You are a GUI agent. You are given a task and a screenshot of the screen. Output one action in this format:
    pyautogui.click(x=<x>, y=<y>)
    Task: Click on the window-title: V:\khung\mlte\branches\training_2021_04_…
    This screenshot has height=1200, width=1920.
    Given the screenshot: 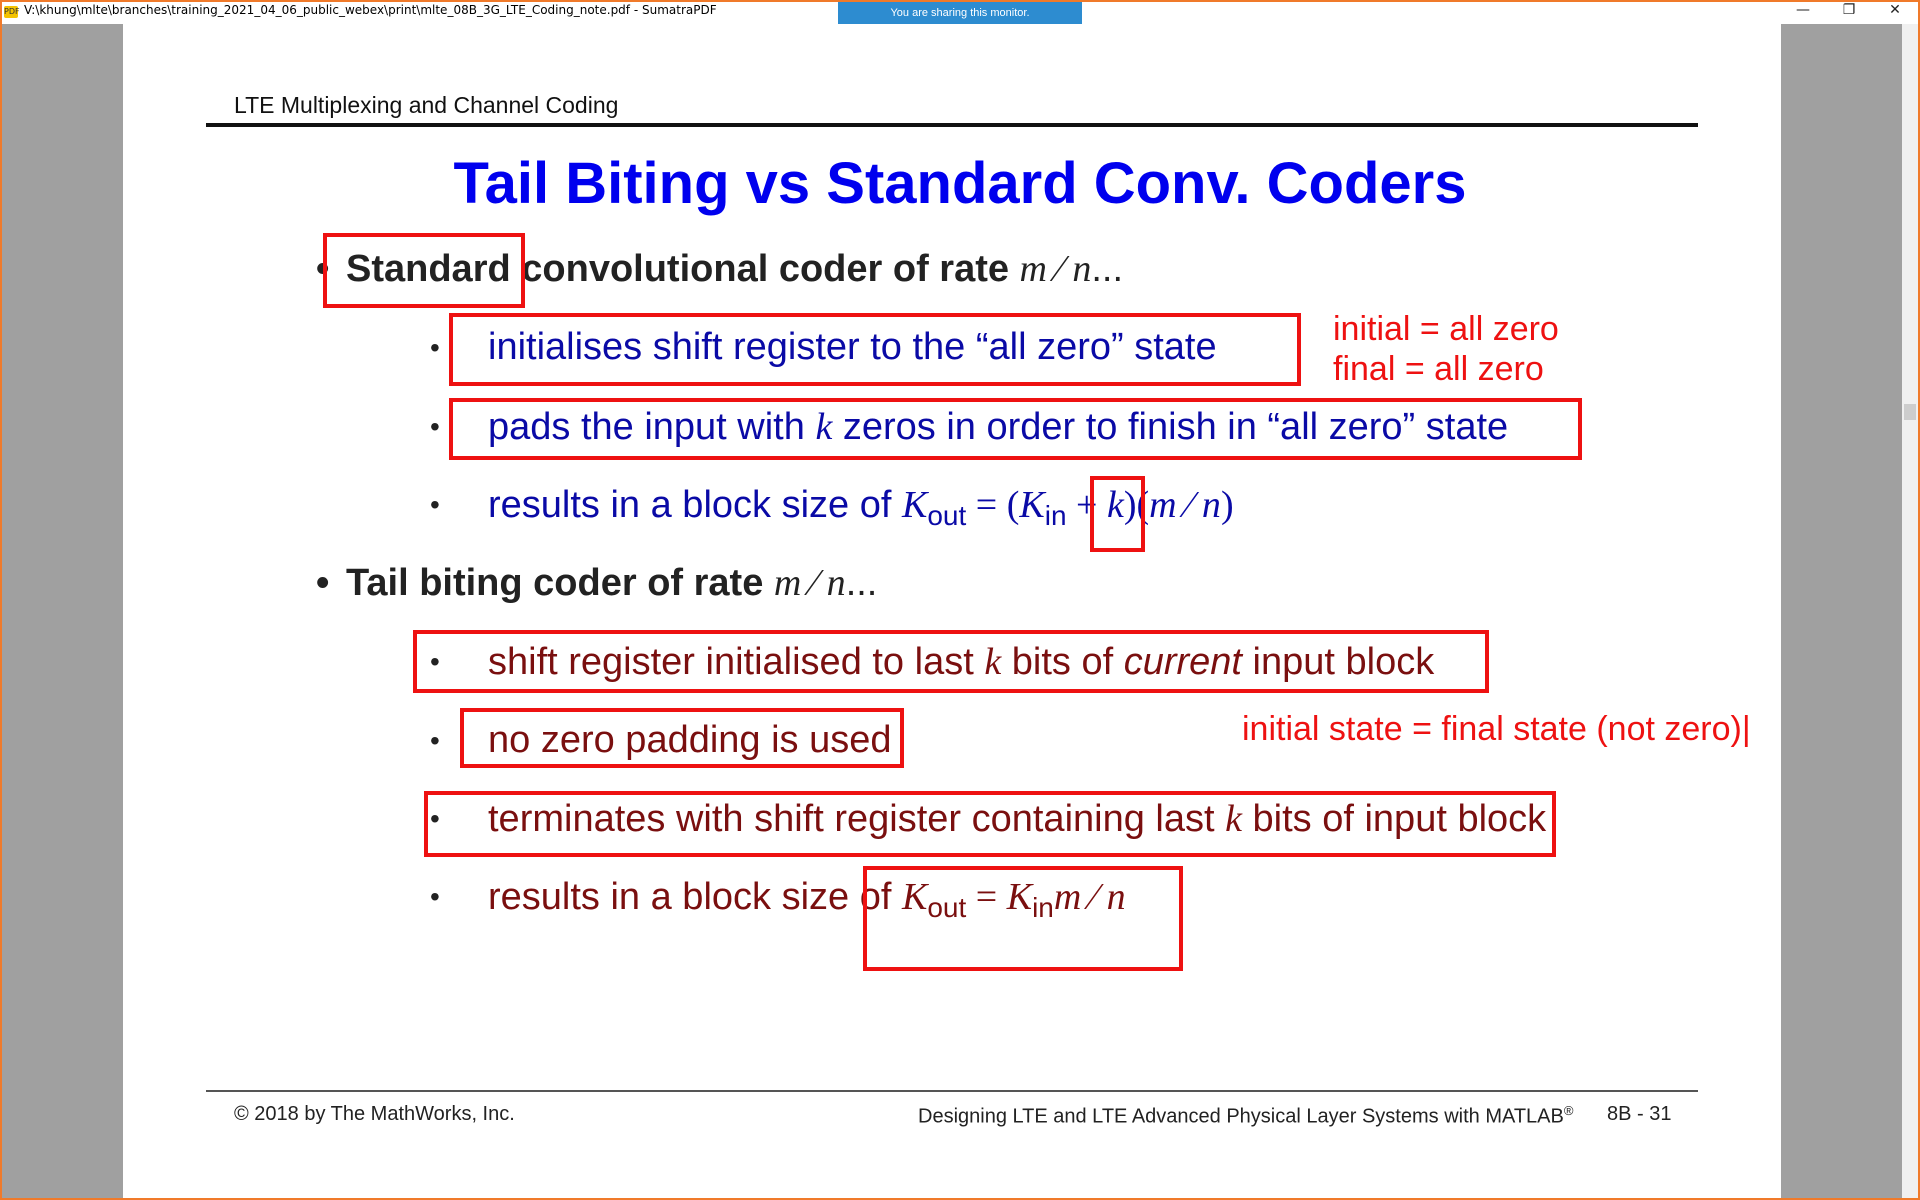 What is the action you would take?
    pyautogui.click(x=370, y=10)
    